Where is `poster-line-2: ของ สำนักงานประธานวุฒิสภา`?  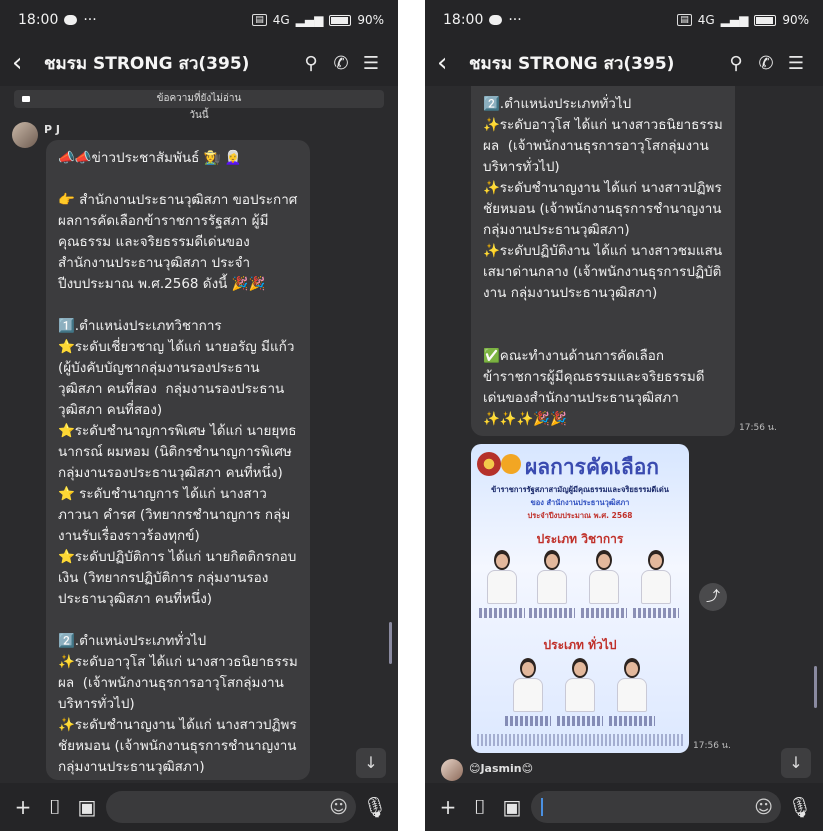 poster-line-2: ของ สำนักงานประธานวุฒิสภา is located at coordinates (580, 502).